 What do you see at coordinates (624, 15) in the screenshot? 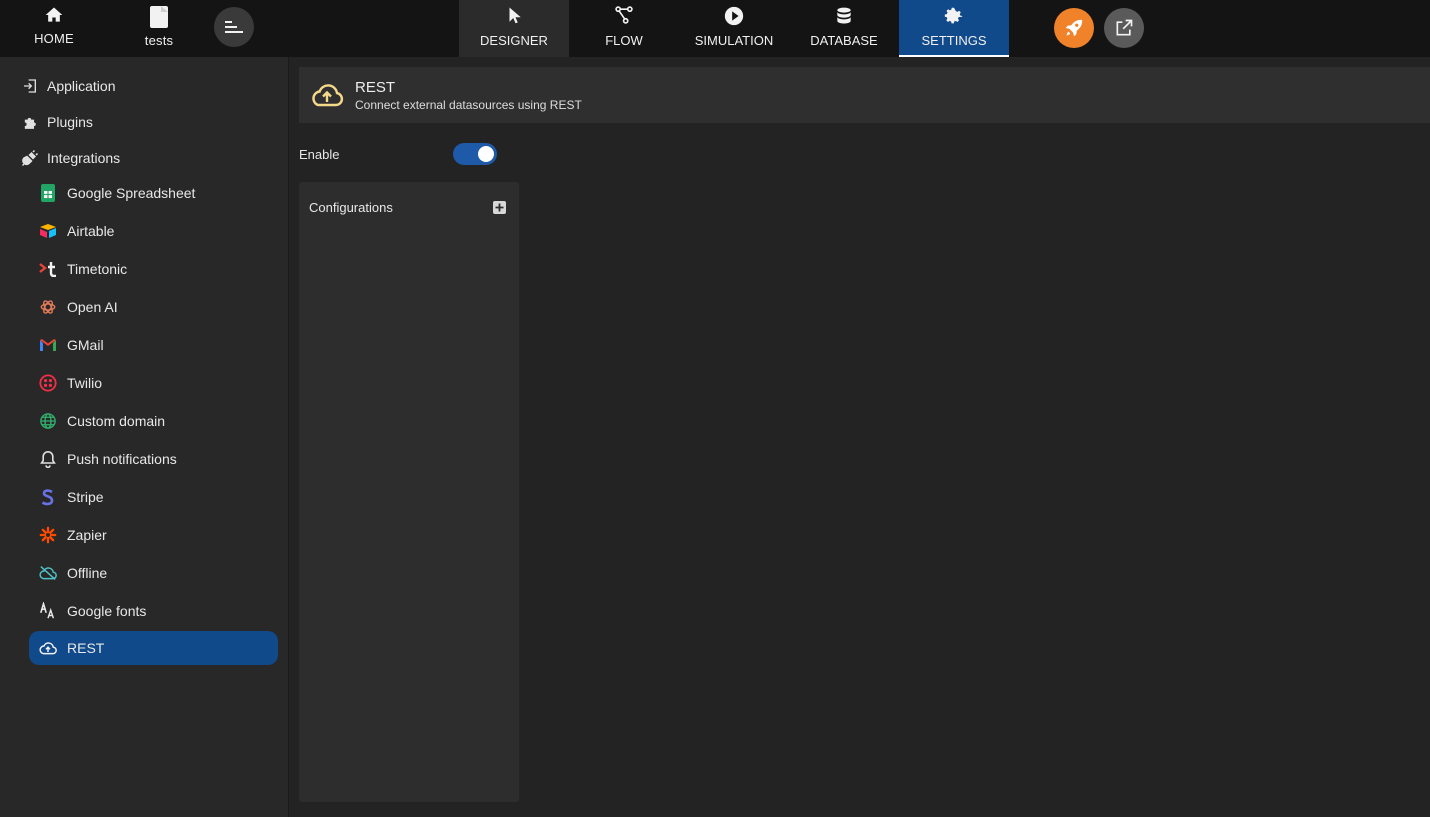
I see `flow-icon` at bounding box center [624, 15].